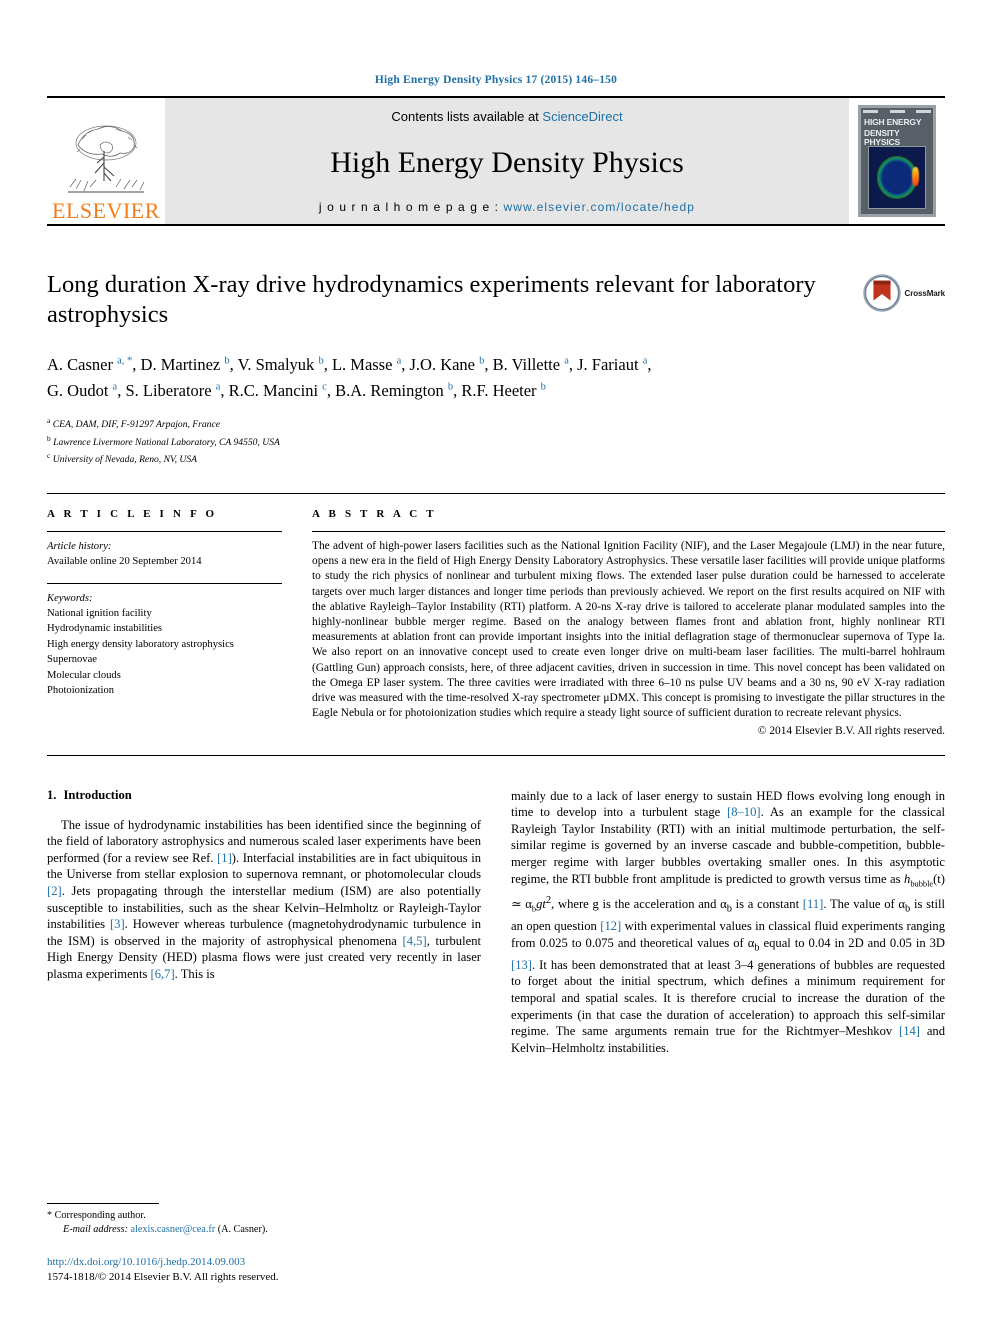  I want to click on author-entry: G. Oudot a,, so click(86, 390).